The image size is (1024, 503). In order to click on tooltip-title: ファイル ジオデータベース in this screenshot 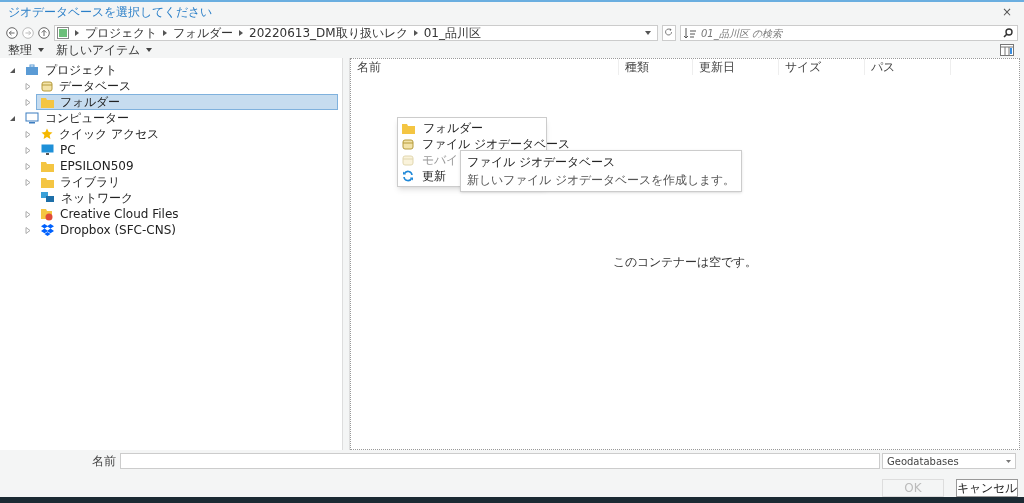, I will do `click(541, 162)`.